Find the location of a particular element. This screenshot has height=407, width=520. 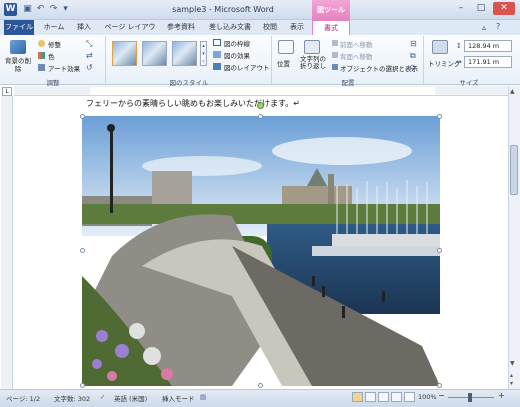

print-layout-view-button is located at coordinates (357, 397).